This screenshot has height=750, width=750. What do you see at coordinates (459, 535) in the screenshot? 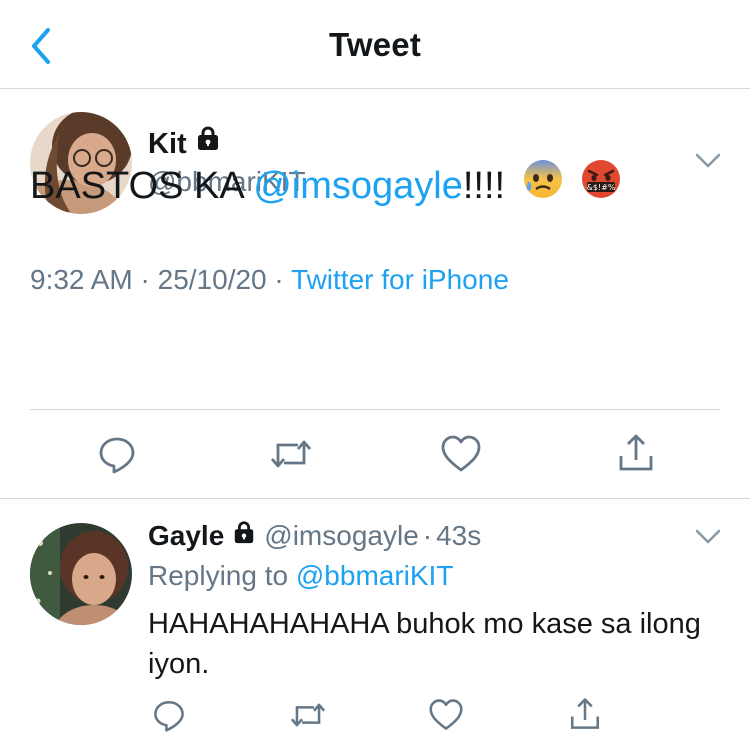
I see `reply-age: 43s` at bounding box center [459, 535].